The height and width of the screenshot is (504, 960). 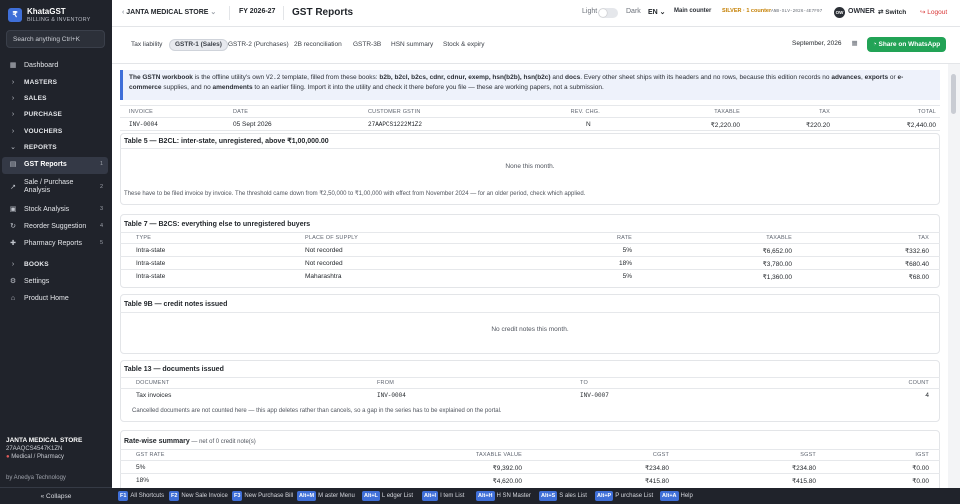 I want to click on tab-gstr1-sales: GSTR-1 (Sales), so click(x=198, y=45).